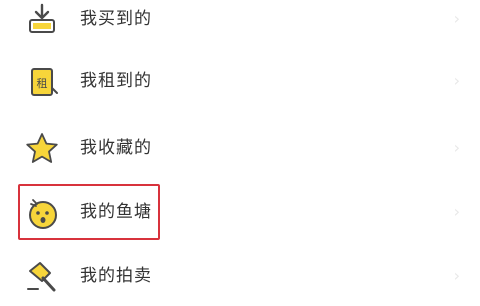 The image size is (480, 306). Describe the element at coordinates (116, 81) in the screenshot. I see `menu-item-label: 我租到的` at that location.